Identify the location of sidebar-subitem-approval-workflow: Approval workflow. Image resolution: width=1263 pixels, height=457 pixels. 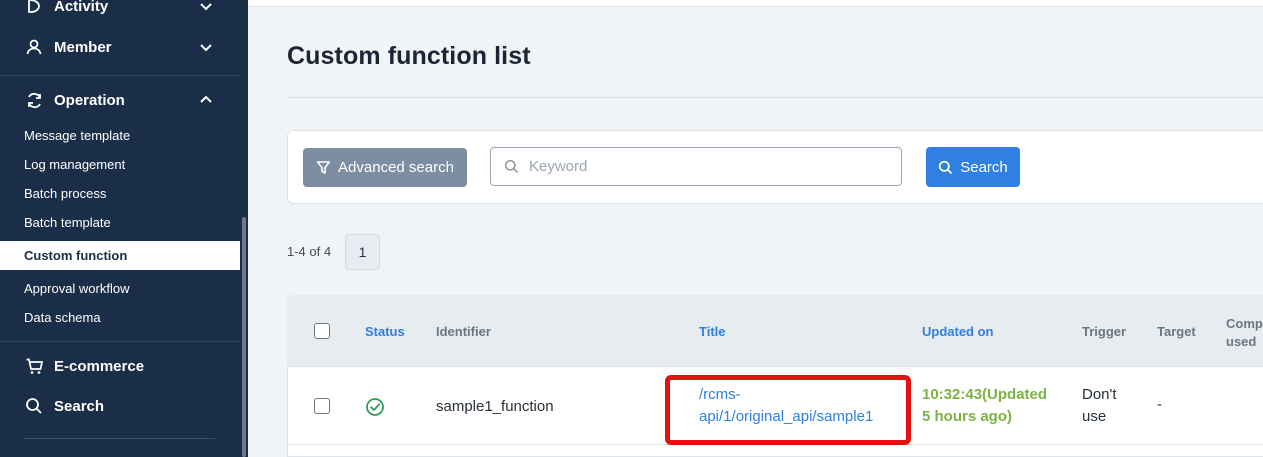
(120, 288).